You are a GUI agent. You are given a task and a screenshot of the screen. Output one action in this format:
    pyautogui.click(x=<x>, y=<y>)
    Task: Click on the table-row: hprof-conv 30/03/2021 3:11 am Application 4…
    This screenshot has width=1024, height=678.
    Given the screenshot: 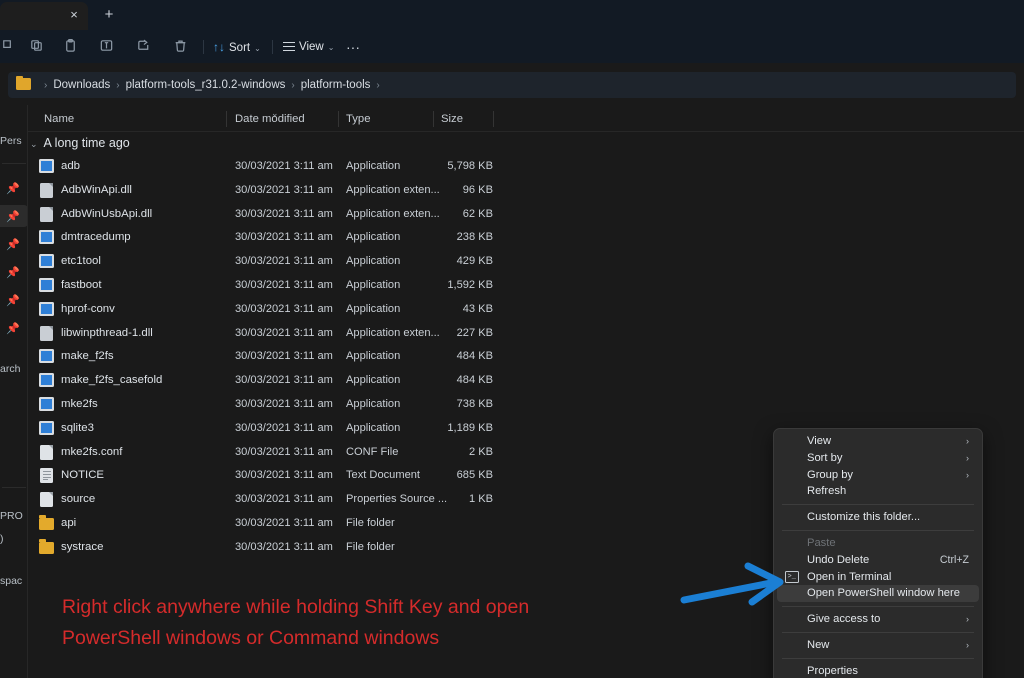 What is the action you would take?
    pyautogui.click(x=526, y=310)
    